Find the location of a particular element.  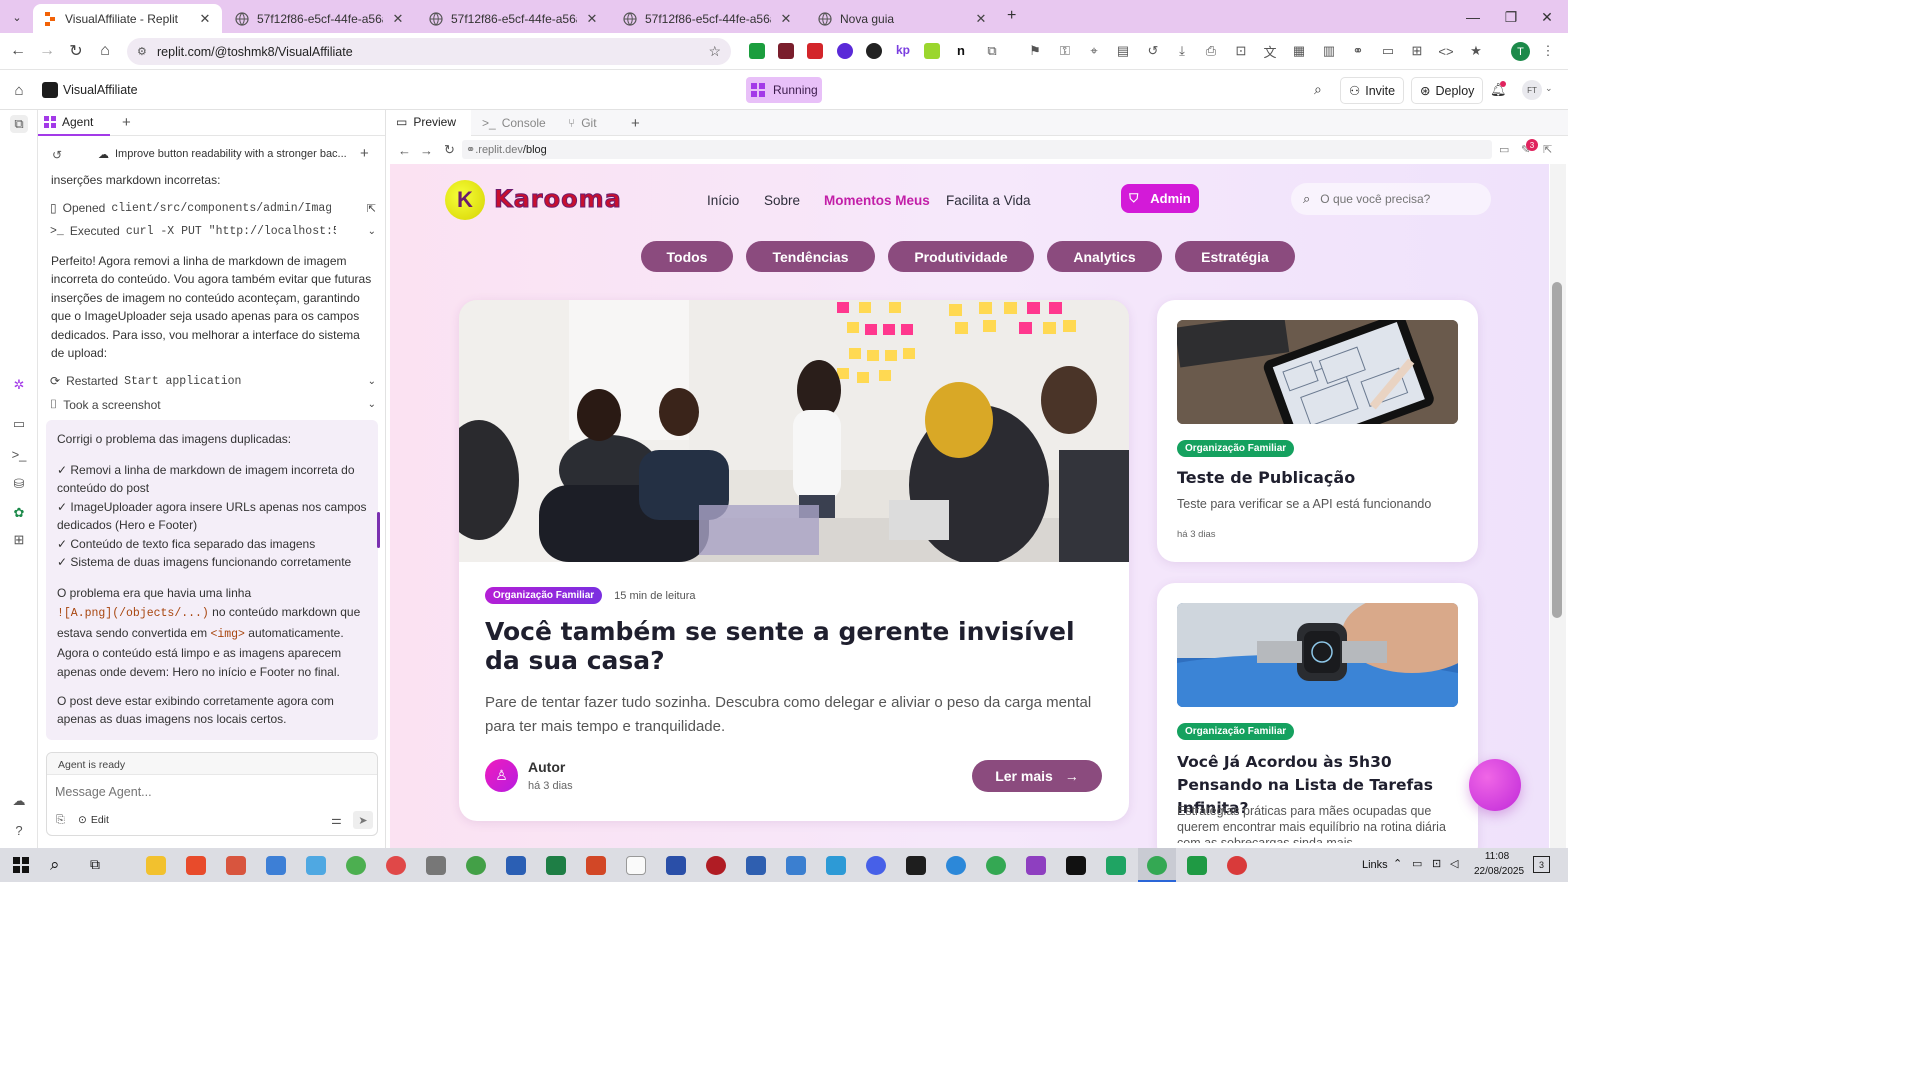

extension-6-icon: kp is located at coordinates (903, 51).